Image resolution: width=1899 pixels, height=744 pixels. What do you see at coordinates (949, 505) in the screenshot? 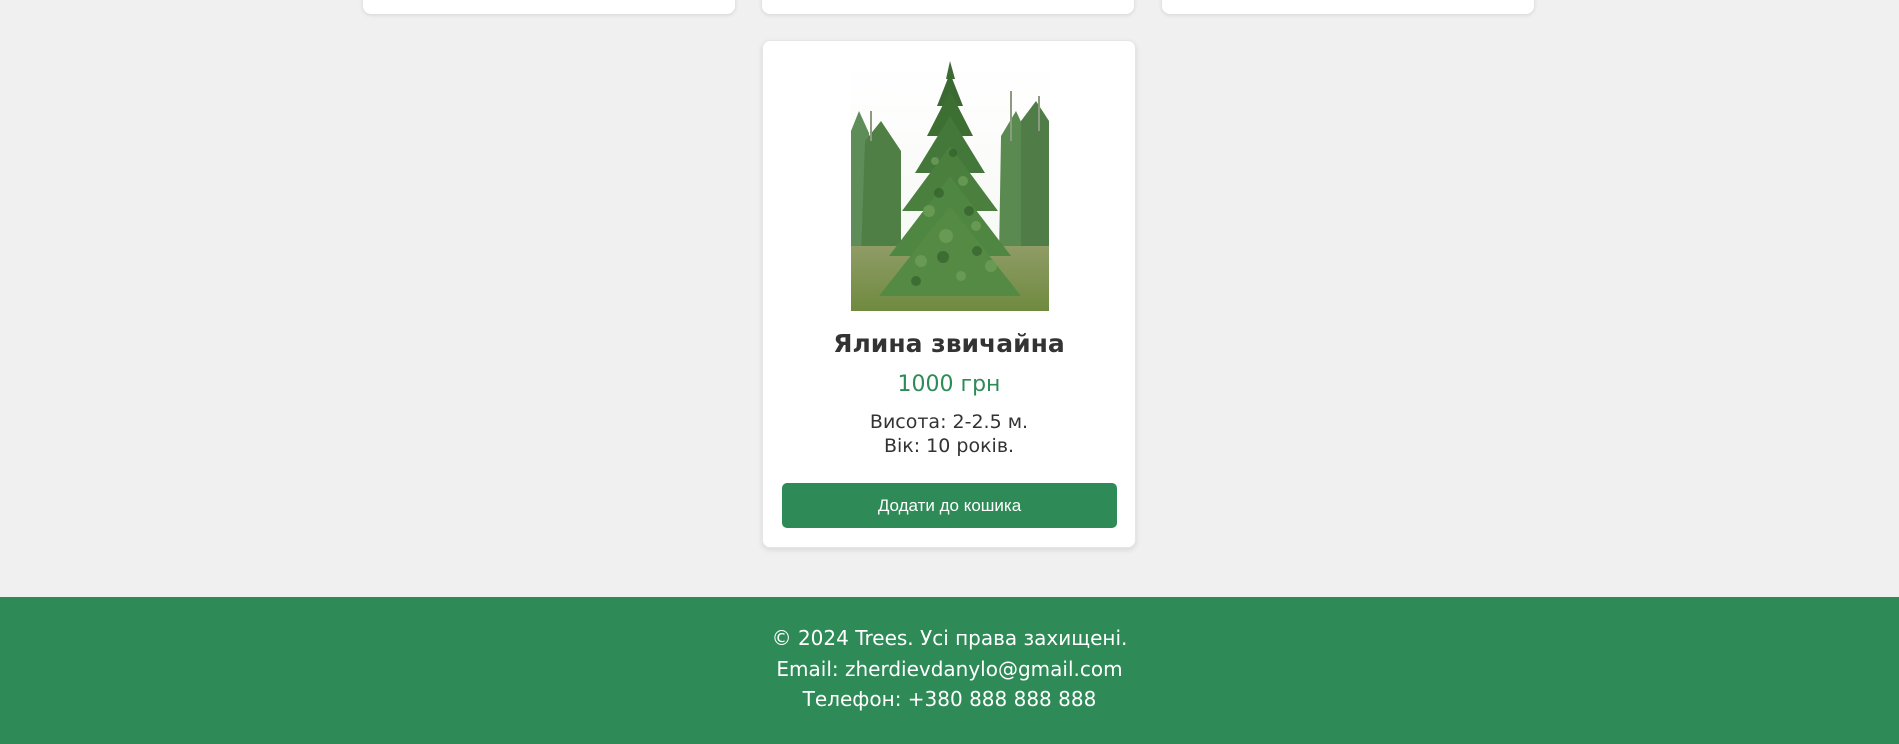
I see `add-to-cart-button: Додати до кошика` at bounding box center [949, 505].